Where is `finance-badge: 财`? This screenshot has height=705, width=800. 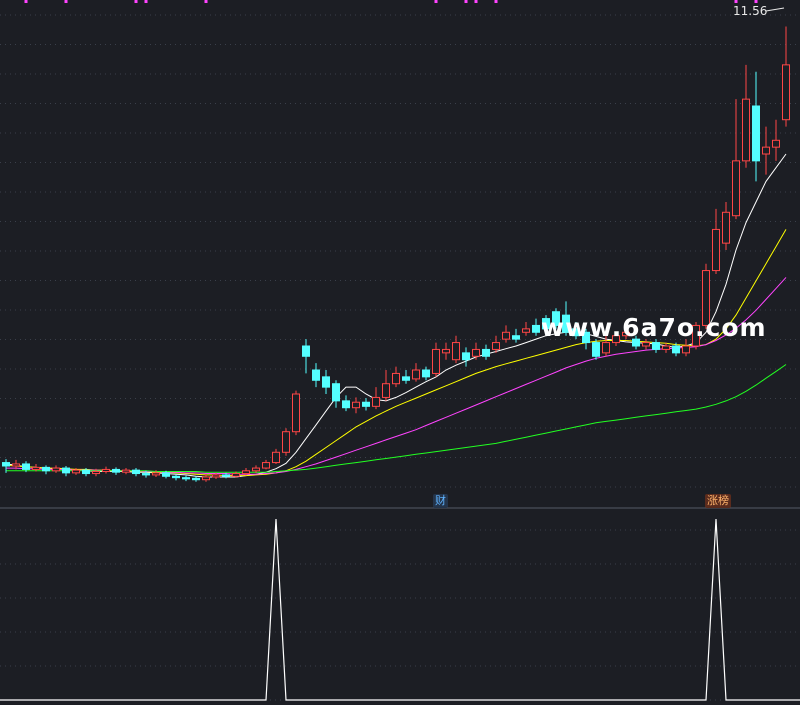 finance-badge: 财 is located at coordinates (440, 501).